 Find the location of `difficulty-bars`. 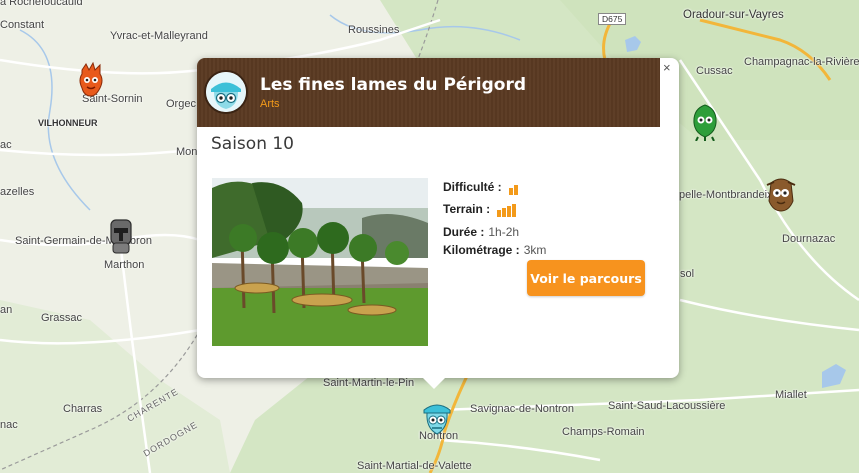

difficulty-bars is located at coordinates (514, 188).